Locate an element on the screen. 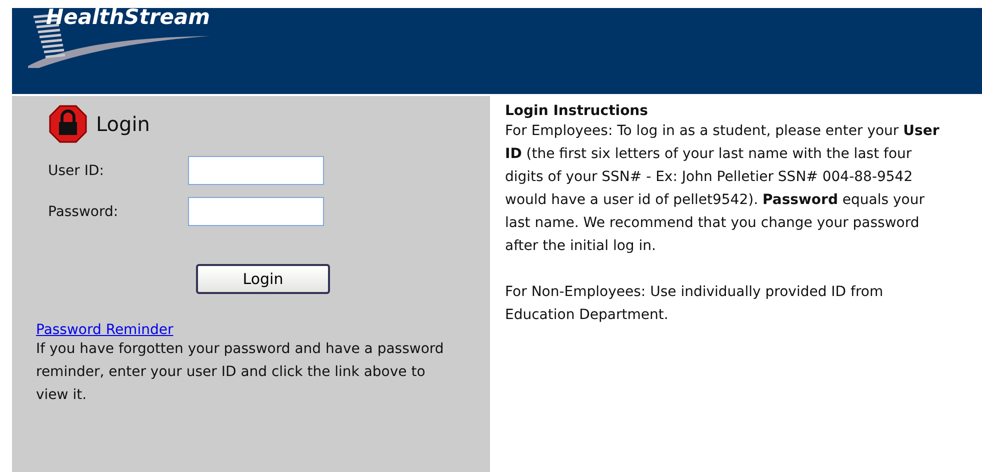 This screenshot has width=982, height=472. logo-text: HealthStream is located at coordinates (128, 17).